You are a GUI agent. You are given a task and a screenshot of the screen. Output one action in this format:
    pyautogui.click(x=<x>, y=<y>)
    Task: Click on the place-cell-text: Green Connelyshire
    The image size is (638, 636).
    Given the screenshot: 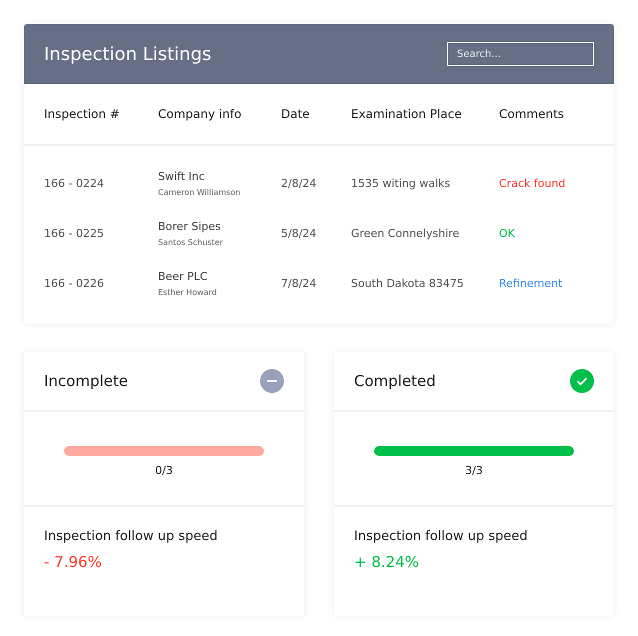 What is the action you would take?
    pyautogui.click(x=405, y=233)
    